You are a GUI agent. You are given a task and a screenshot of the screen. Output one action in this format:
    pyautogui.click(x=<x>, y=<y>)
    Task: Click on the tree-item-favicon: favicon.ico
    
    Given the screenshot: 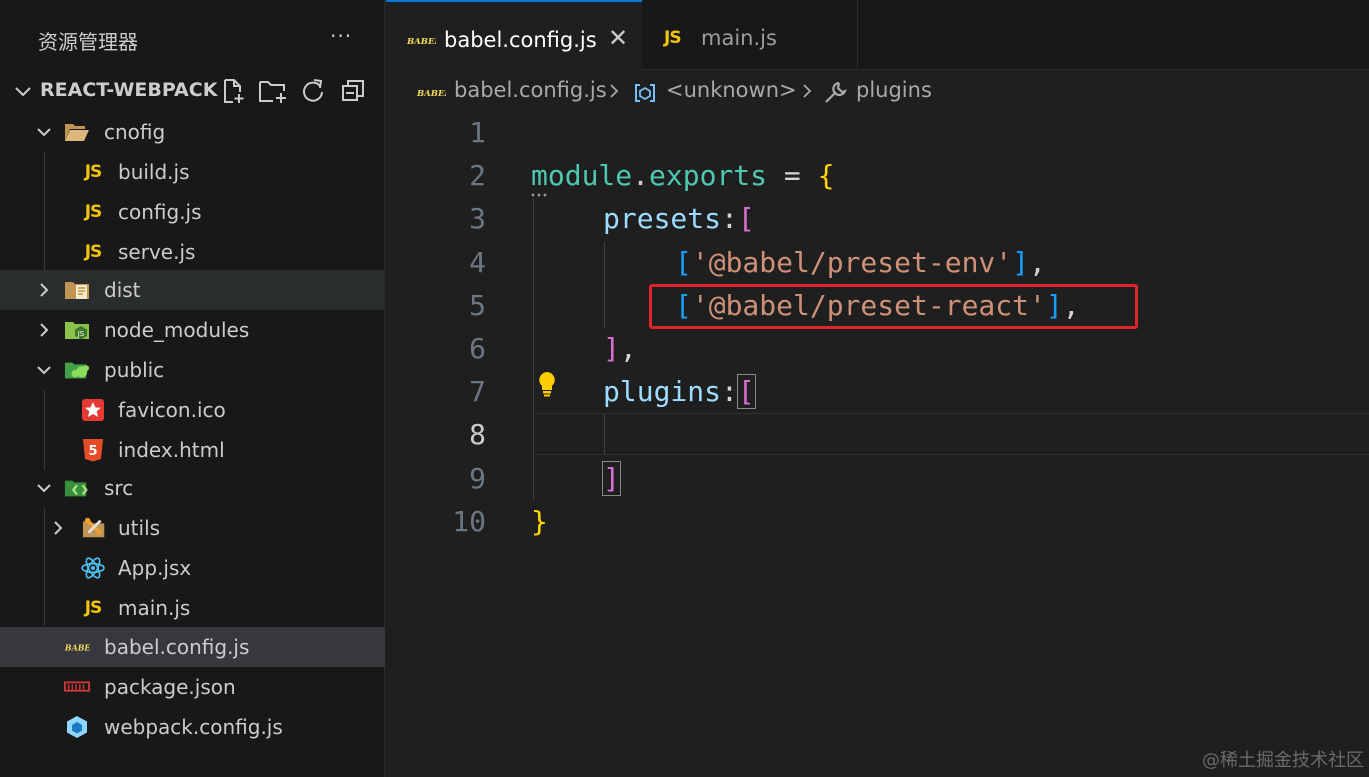 What is the action you would take?
    pyautogui.click(x=192, y=410)
    